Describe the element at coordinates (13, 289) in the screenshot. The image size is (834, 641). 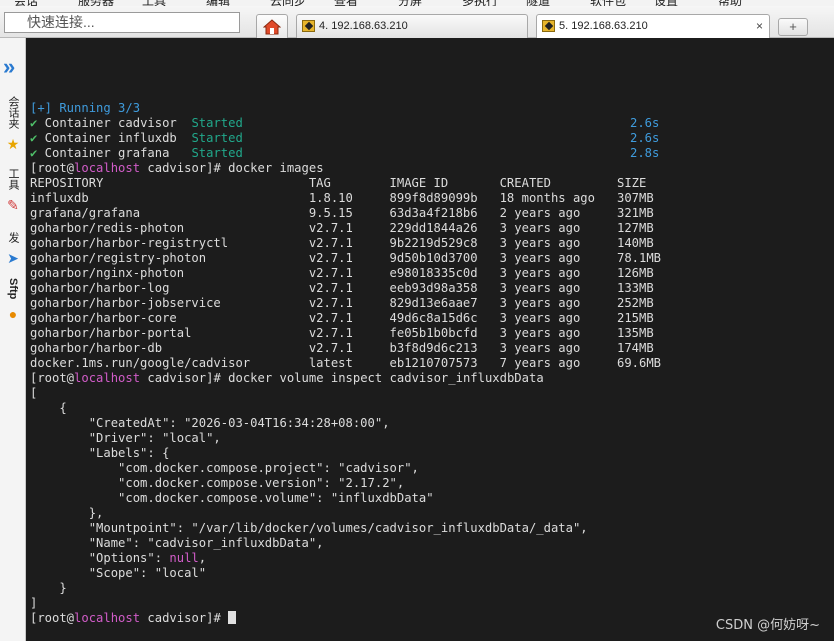
I see `sidebar-item-label: Sftp` at that location.